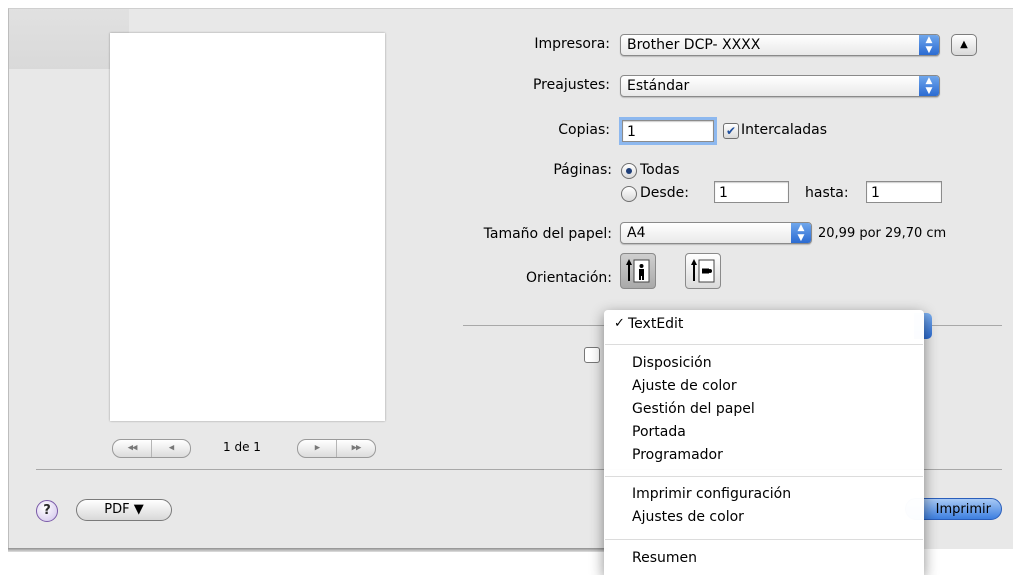 This screenshot has width=1013, height=575. Describe the element at coordinates (308, 550) in the screenshot. I see `window-bottom-edge` at that location.